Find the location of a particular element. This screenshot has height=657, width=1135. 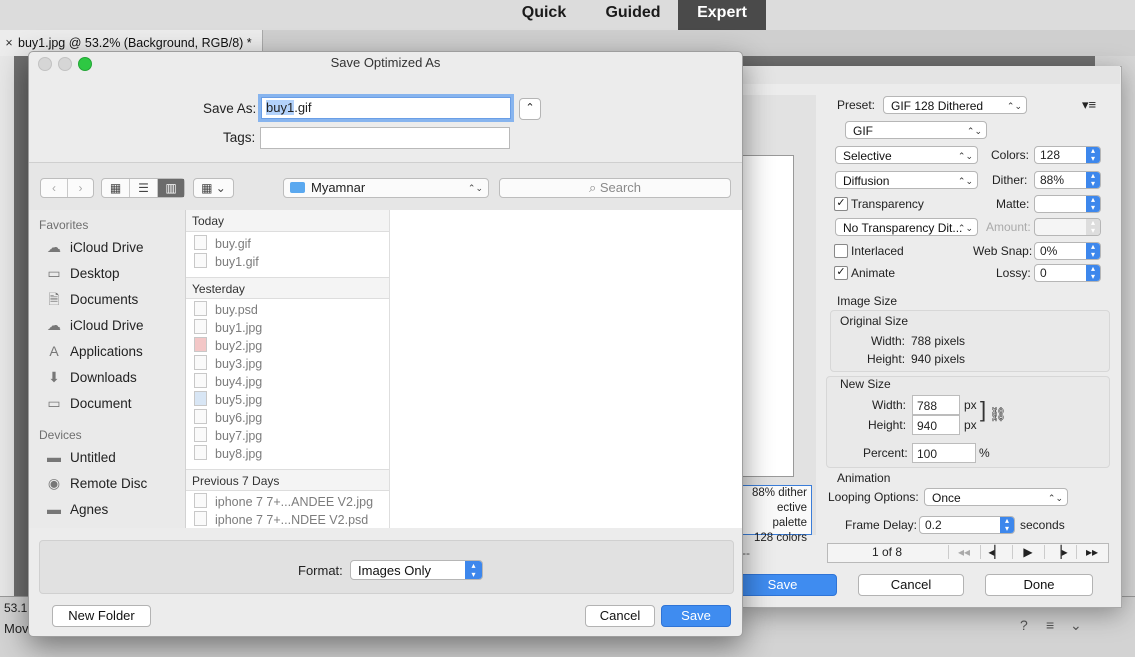

sidebar-item-icloud-drive-2: ☁ iCloud Drive is located at coordinates (94, 325).